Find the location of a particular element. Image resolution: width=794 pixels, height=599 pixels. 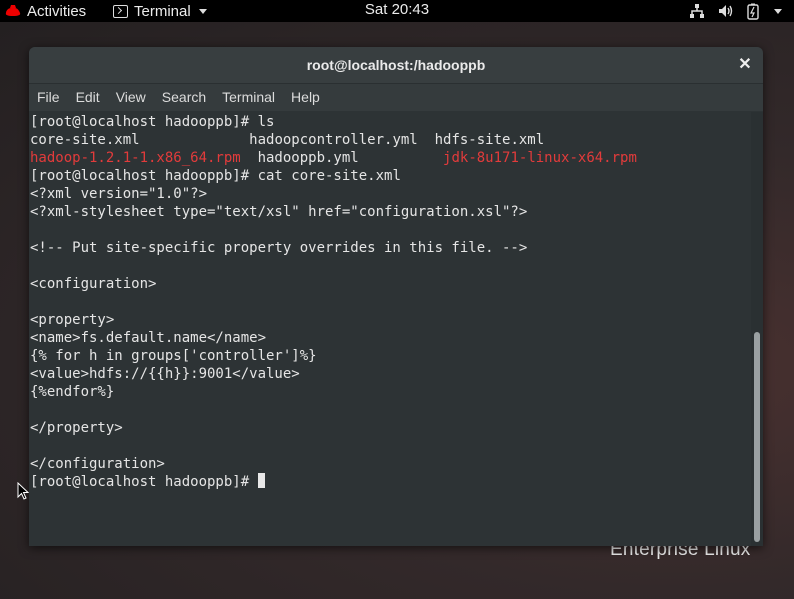

output-line: {%endfor%} is located at coordinates (72, 392).